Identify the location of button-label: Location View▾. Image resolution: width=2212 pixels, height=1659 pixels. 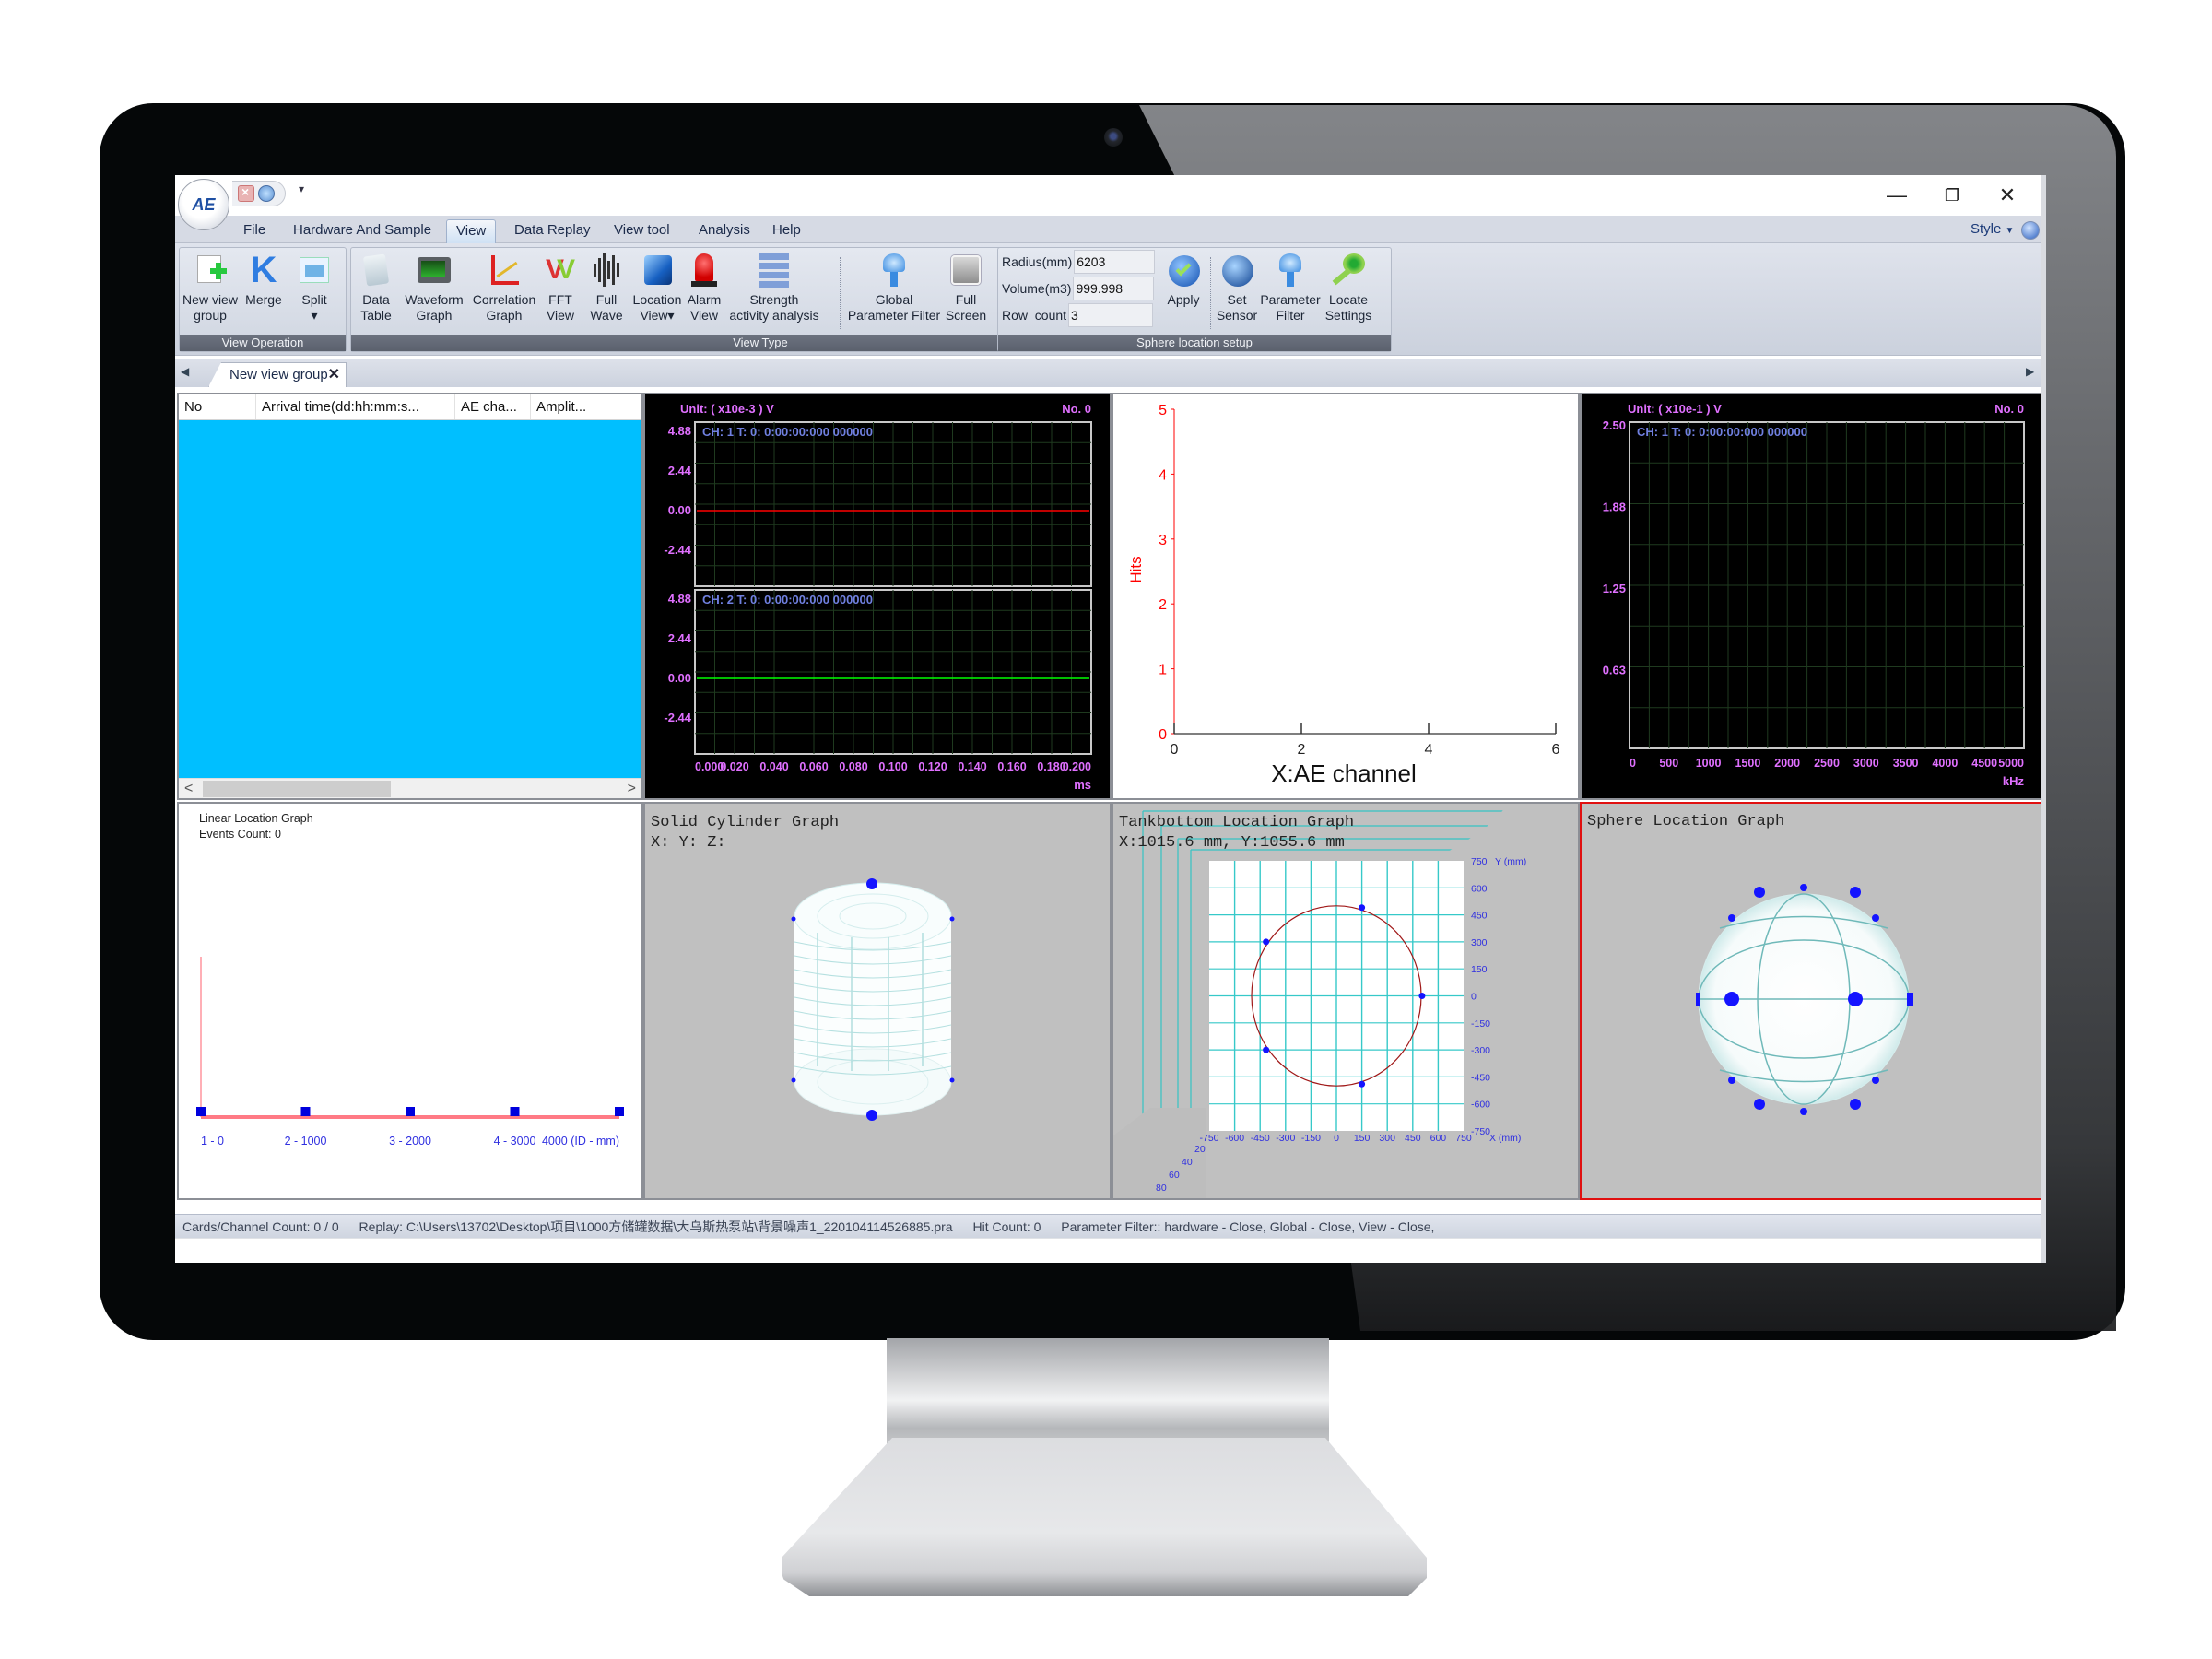
(657, 307).